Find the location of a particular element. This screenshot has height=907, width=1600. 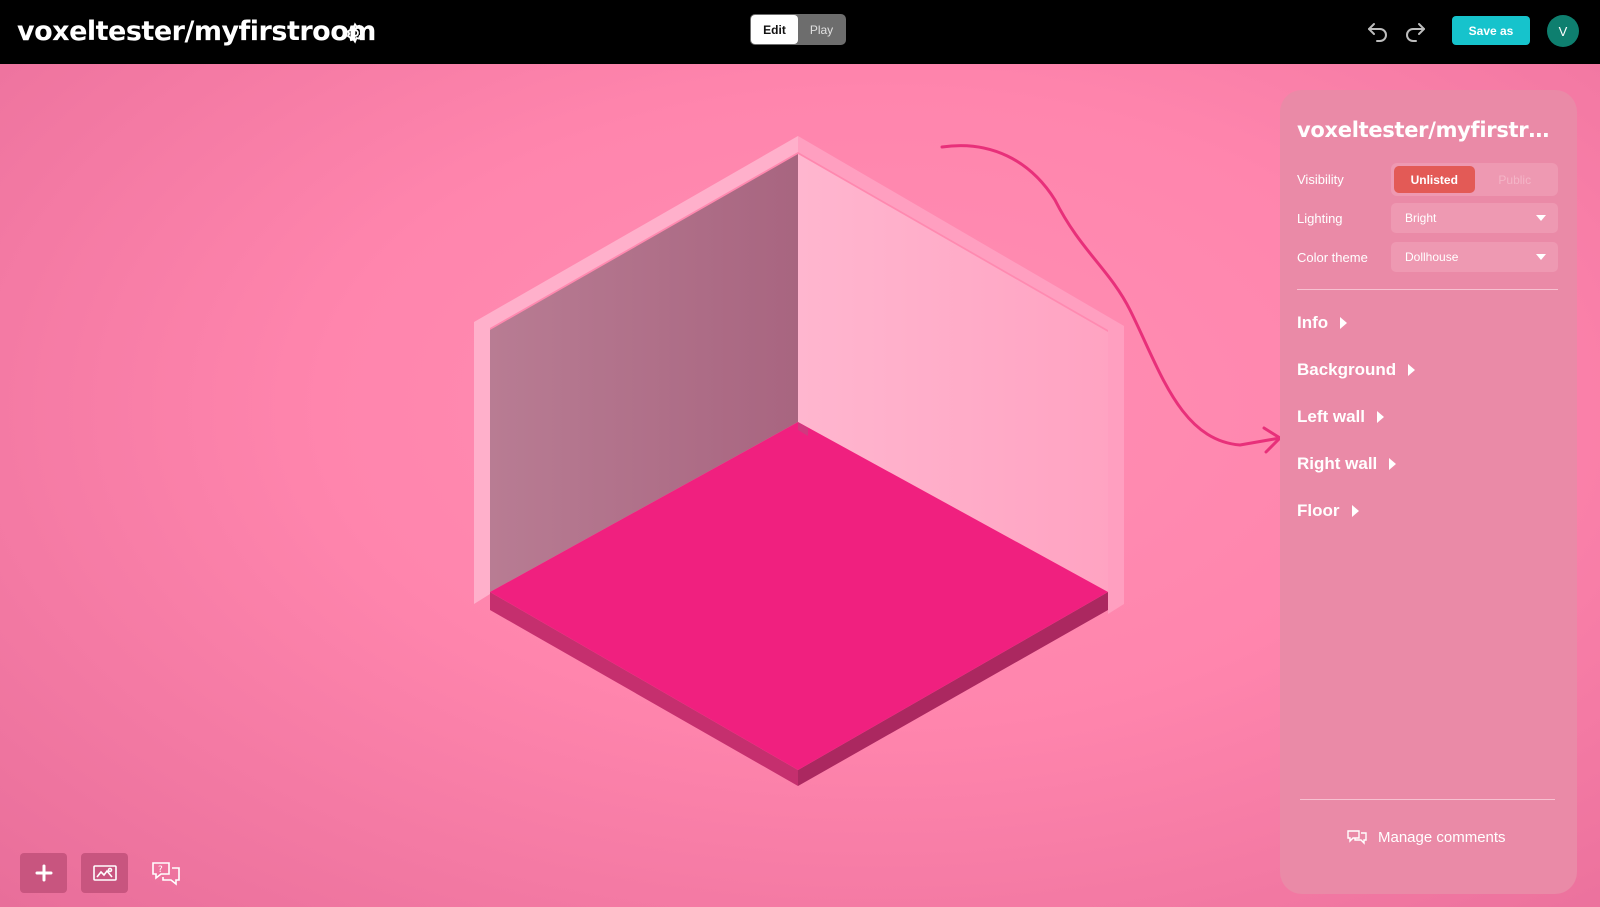

gallery-button is located at coordinates (104, 873).